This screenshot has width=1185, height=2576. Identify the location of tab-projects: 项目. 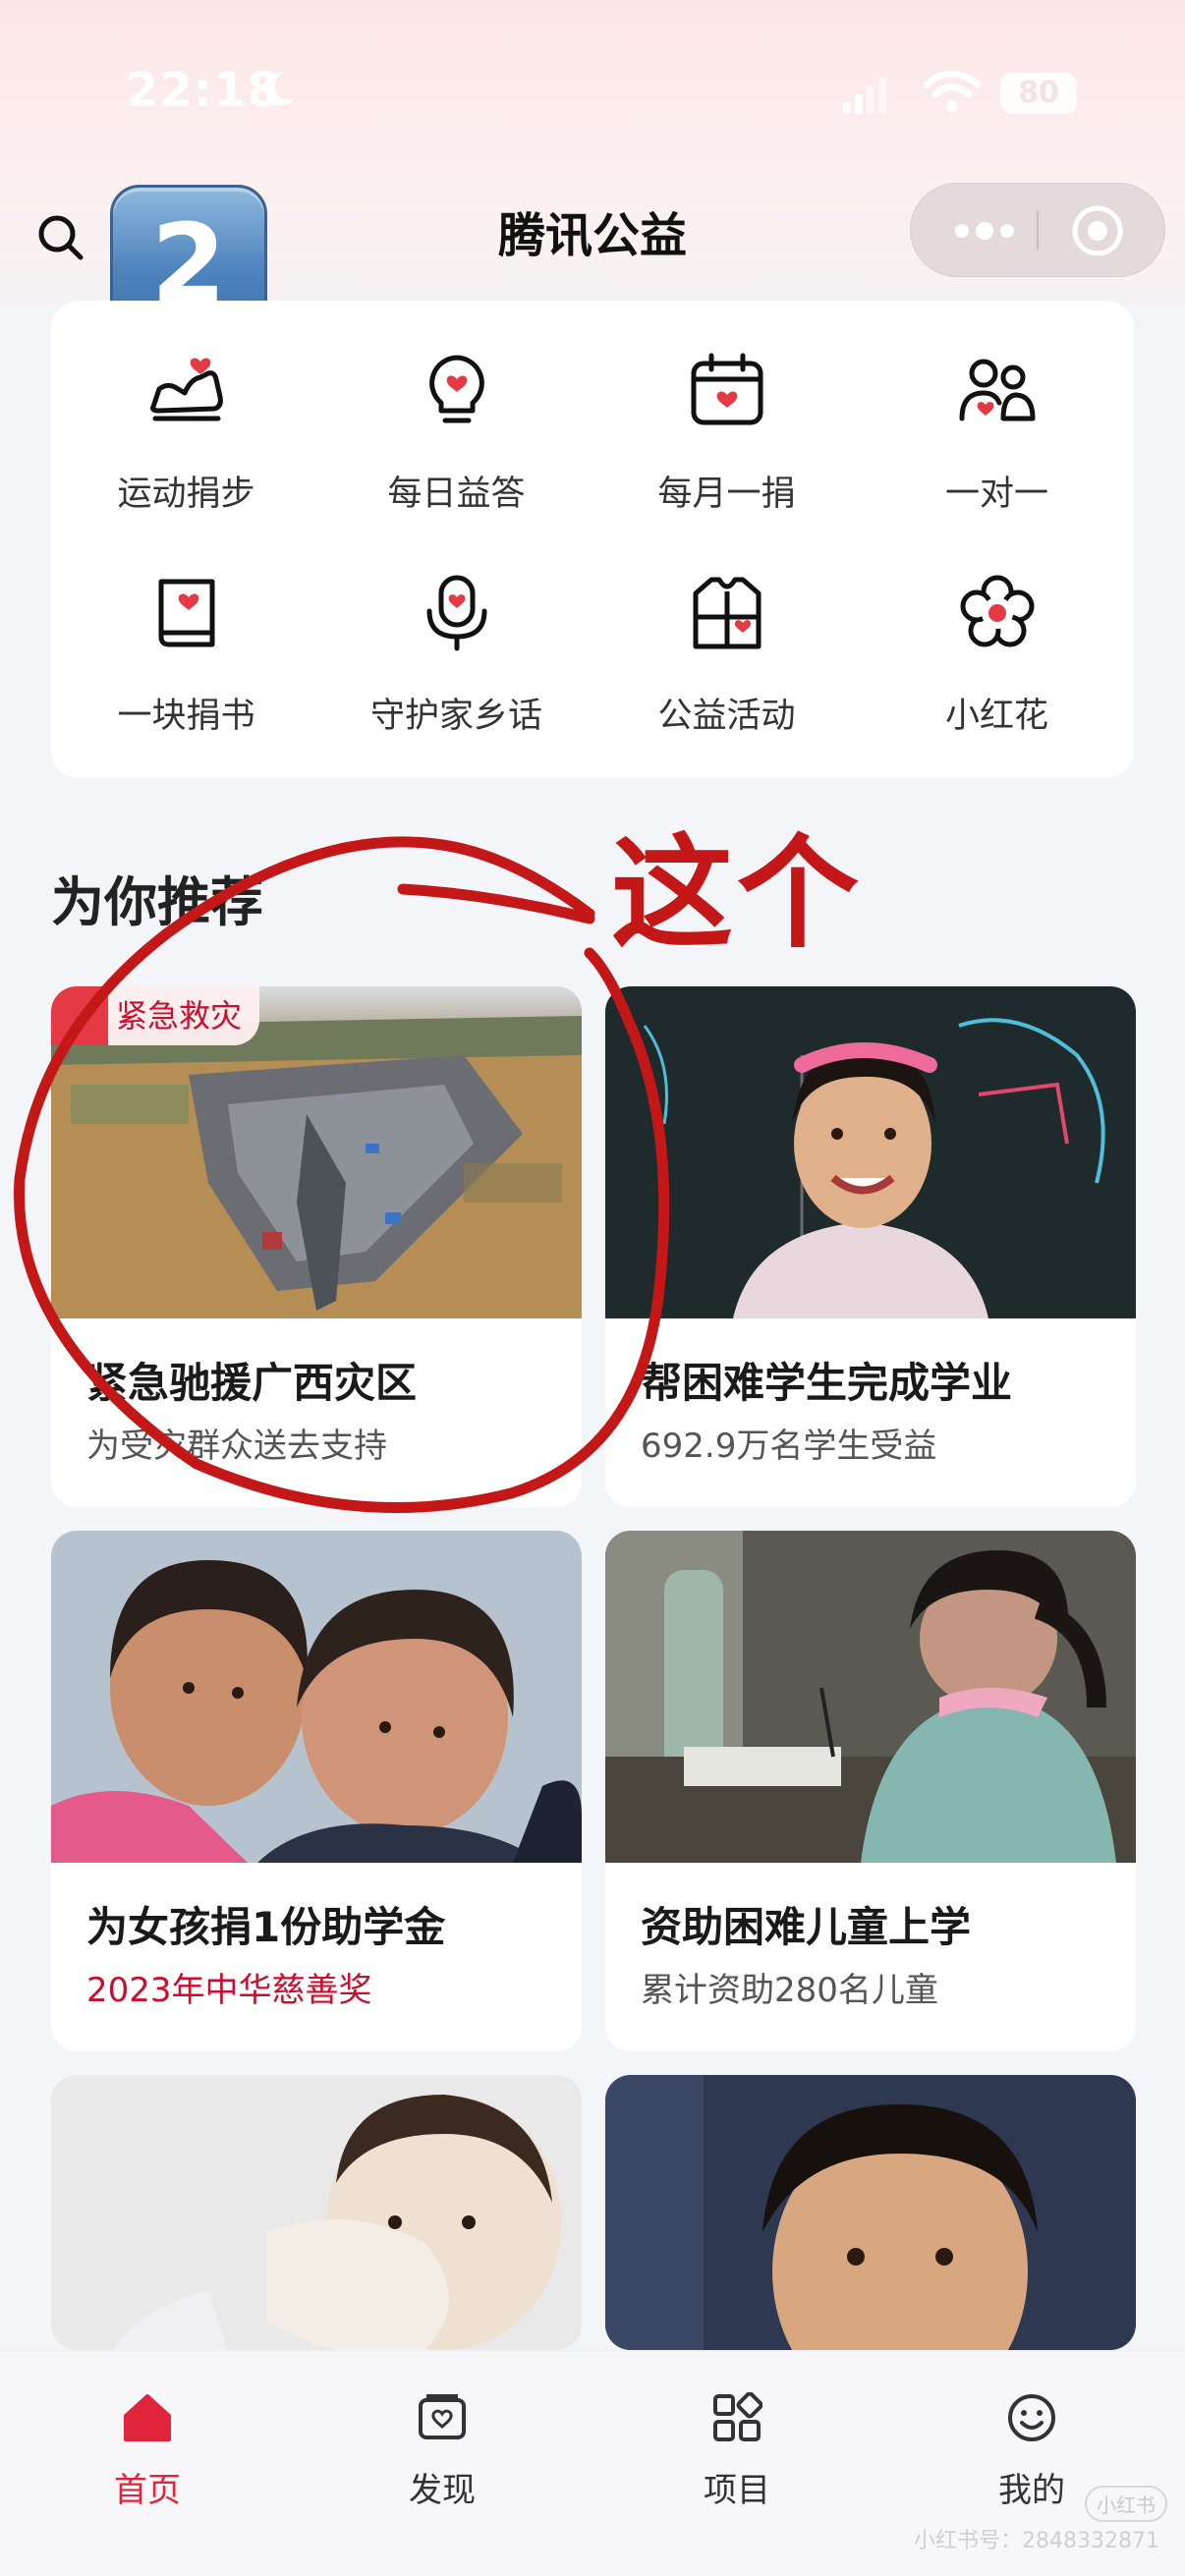
(737, 2430).